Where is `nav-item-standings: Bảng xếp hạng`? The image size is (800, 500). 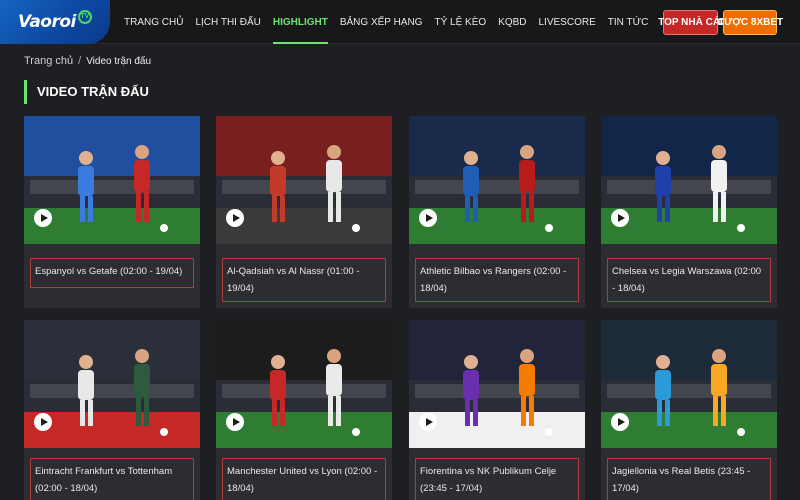 nav-item-standings: Bảng xếp hạng is located at coordinates (381, 22).